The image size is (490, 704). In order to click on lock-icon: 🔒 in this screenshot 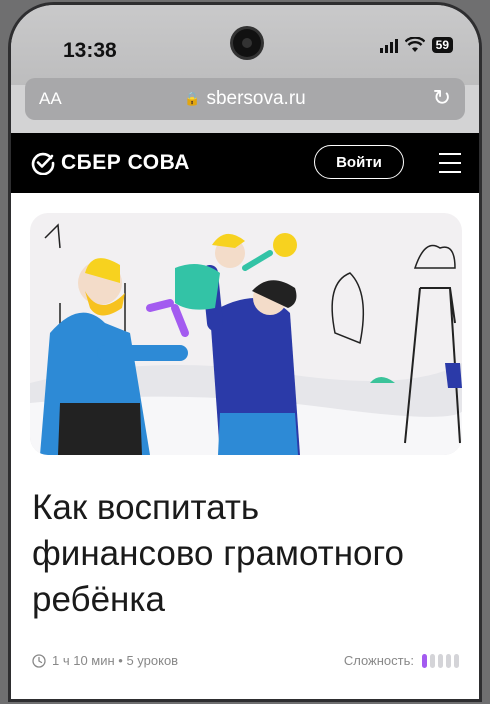, I will do `click(192, 98)`.